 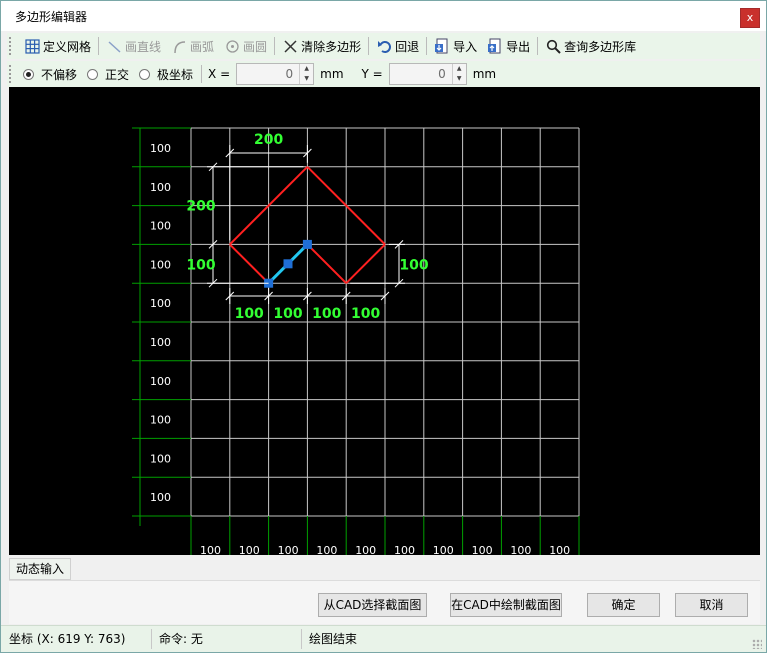 I want to click on define-grid-label: 定义网格, so click(x=67, y=46).